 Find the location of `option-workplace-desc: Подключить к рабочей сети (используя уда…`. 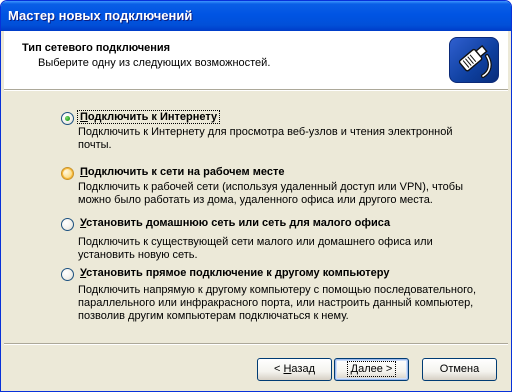

option-workplace-desc: Подключить к рабочей сети (используя уда… is located at coordinates (270, 193).